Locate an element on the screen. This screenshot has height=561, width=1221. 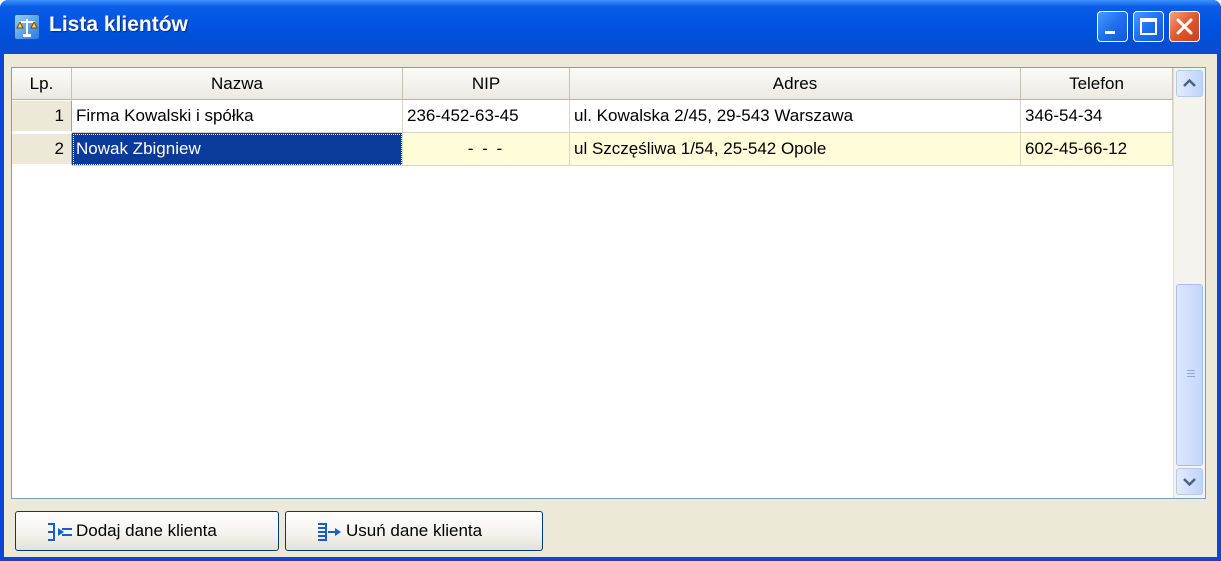
scales-icon is located at coordinates (27, 27).